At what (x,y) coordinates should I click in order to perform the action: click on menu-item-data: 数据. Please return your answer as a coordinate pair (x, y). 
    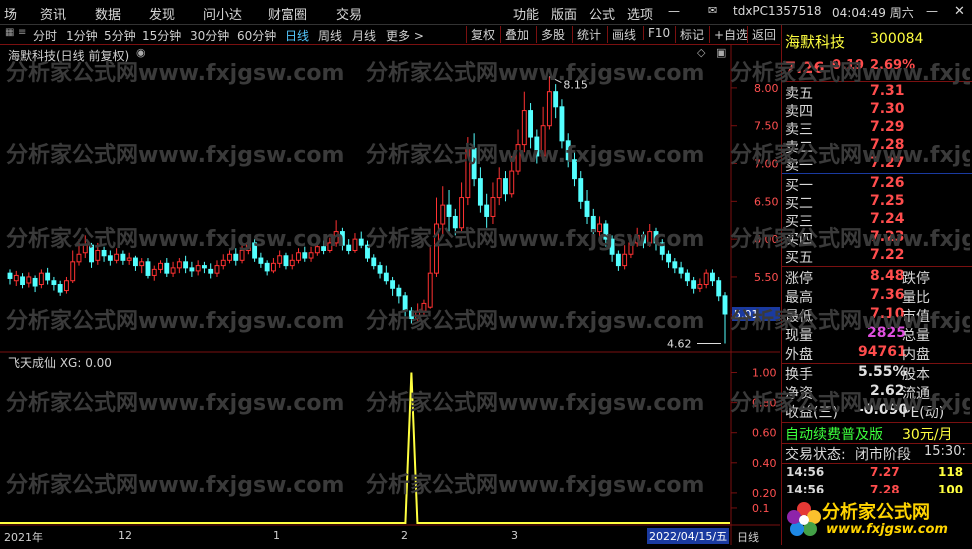
    Looking at the image, I should click on (108, 13).